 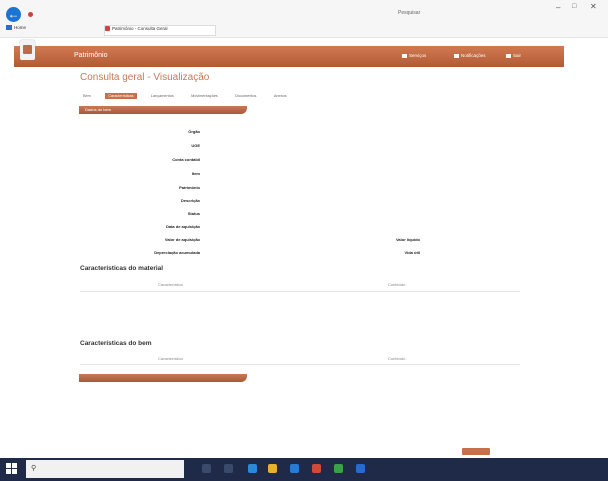 I want to click on taskbar-search-input: ⚲, so click(x=105, y=469).